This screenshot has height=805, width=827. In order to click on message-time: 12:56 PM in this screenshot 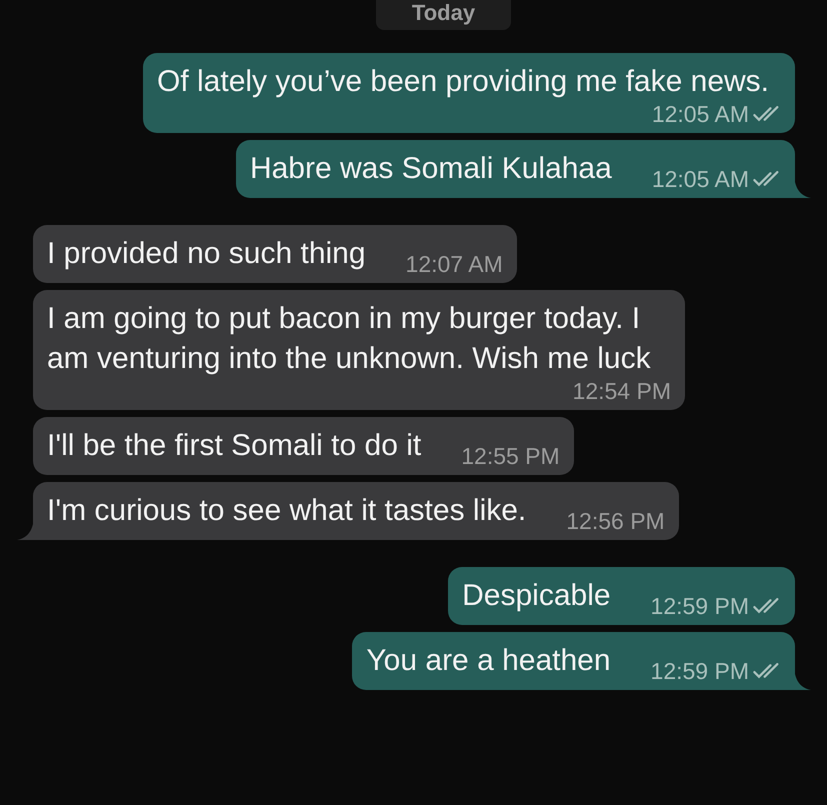, I will do `click(615, 521)`.